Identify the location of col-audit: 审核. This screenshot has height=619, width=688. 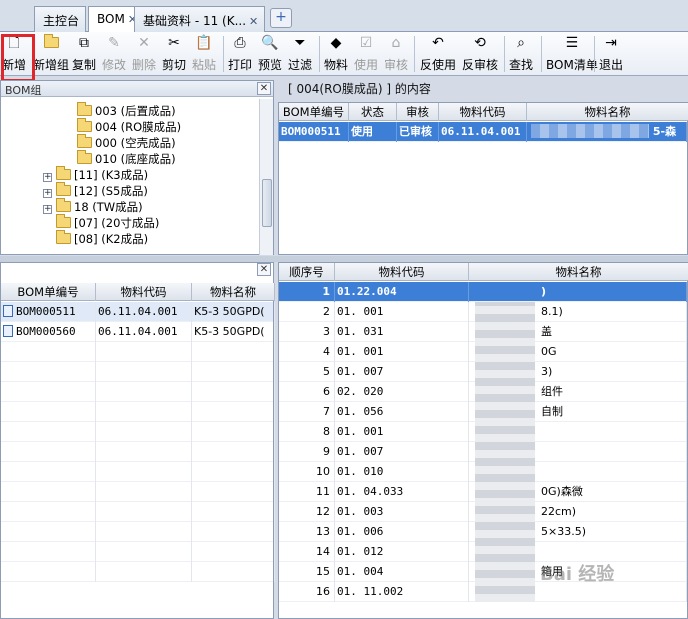
(418, 112).